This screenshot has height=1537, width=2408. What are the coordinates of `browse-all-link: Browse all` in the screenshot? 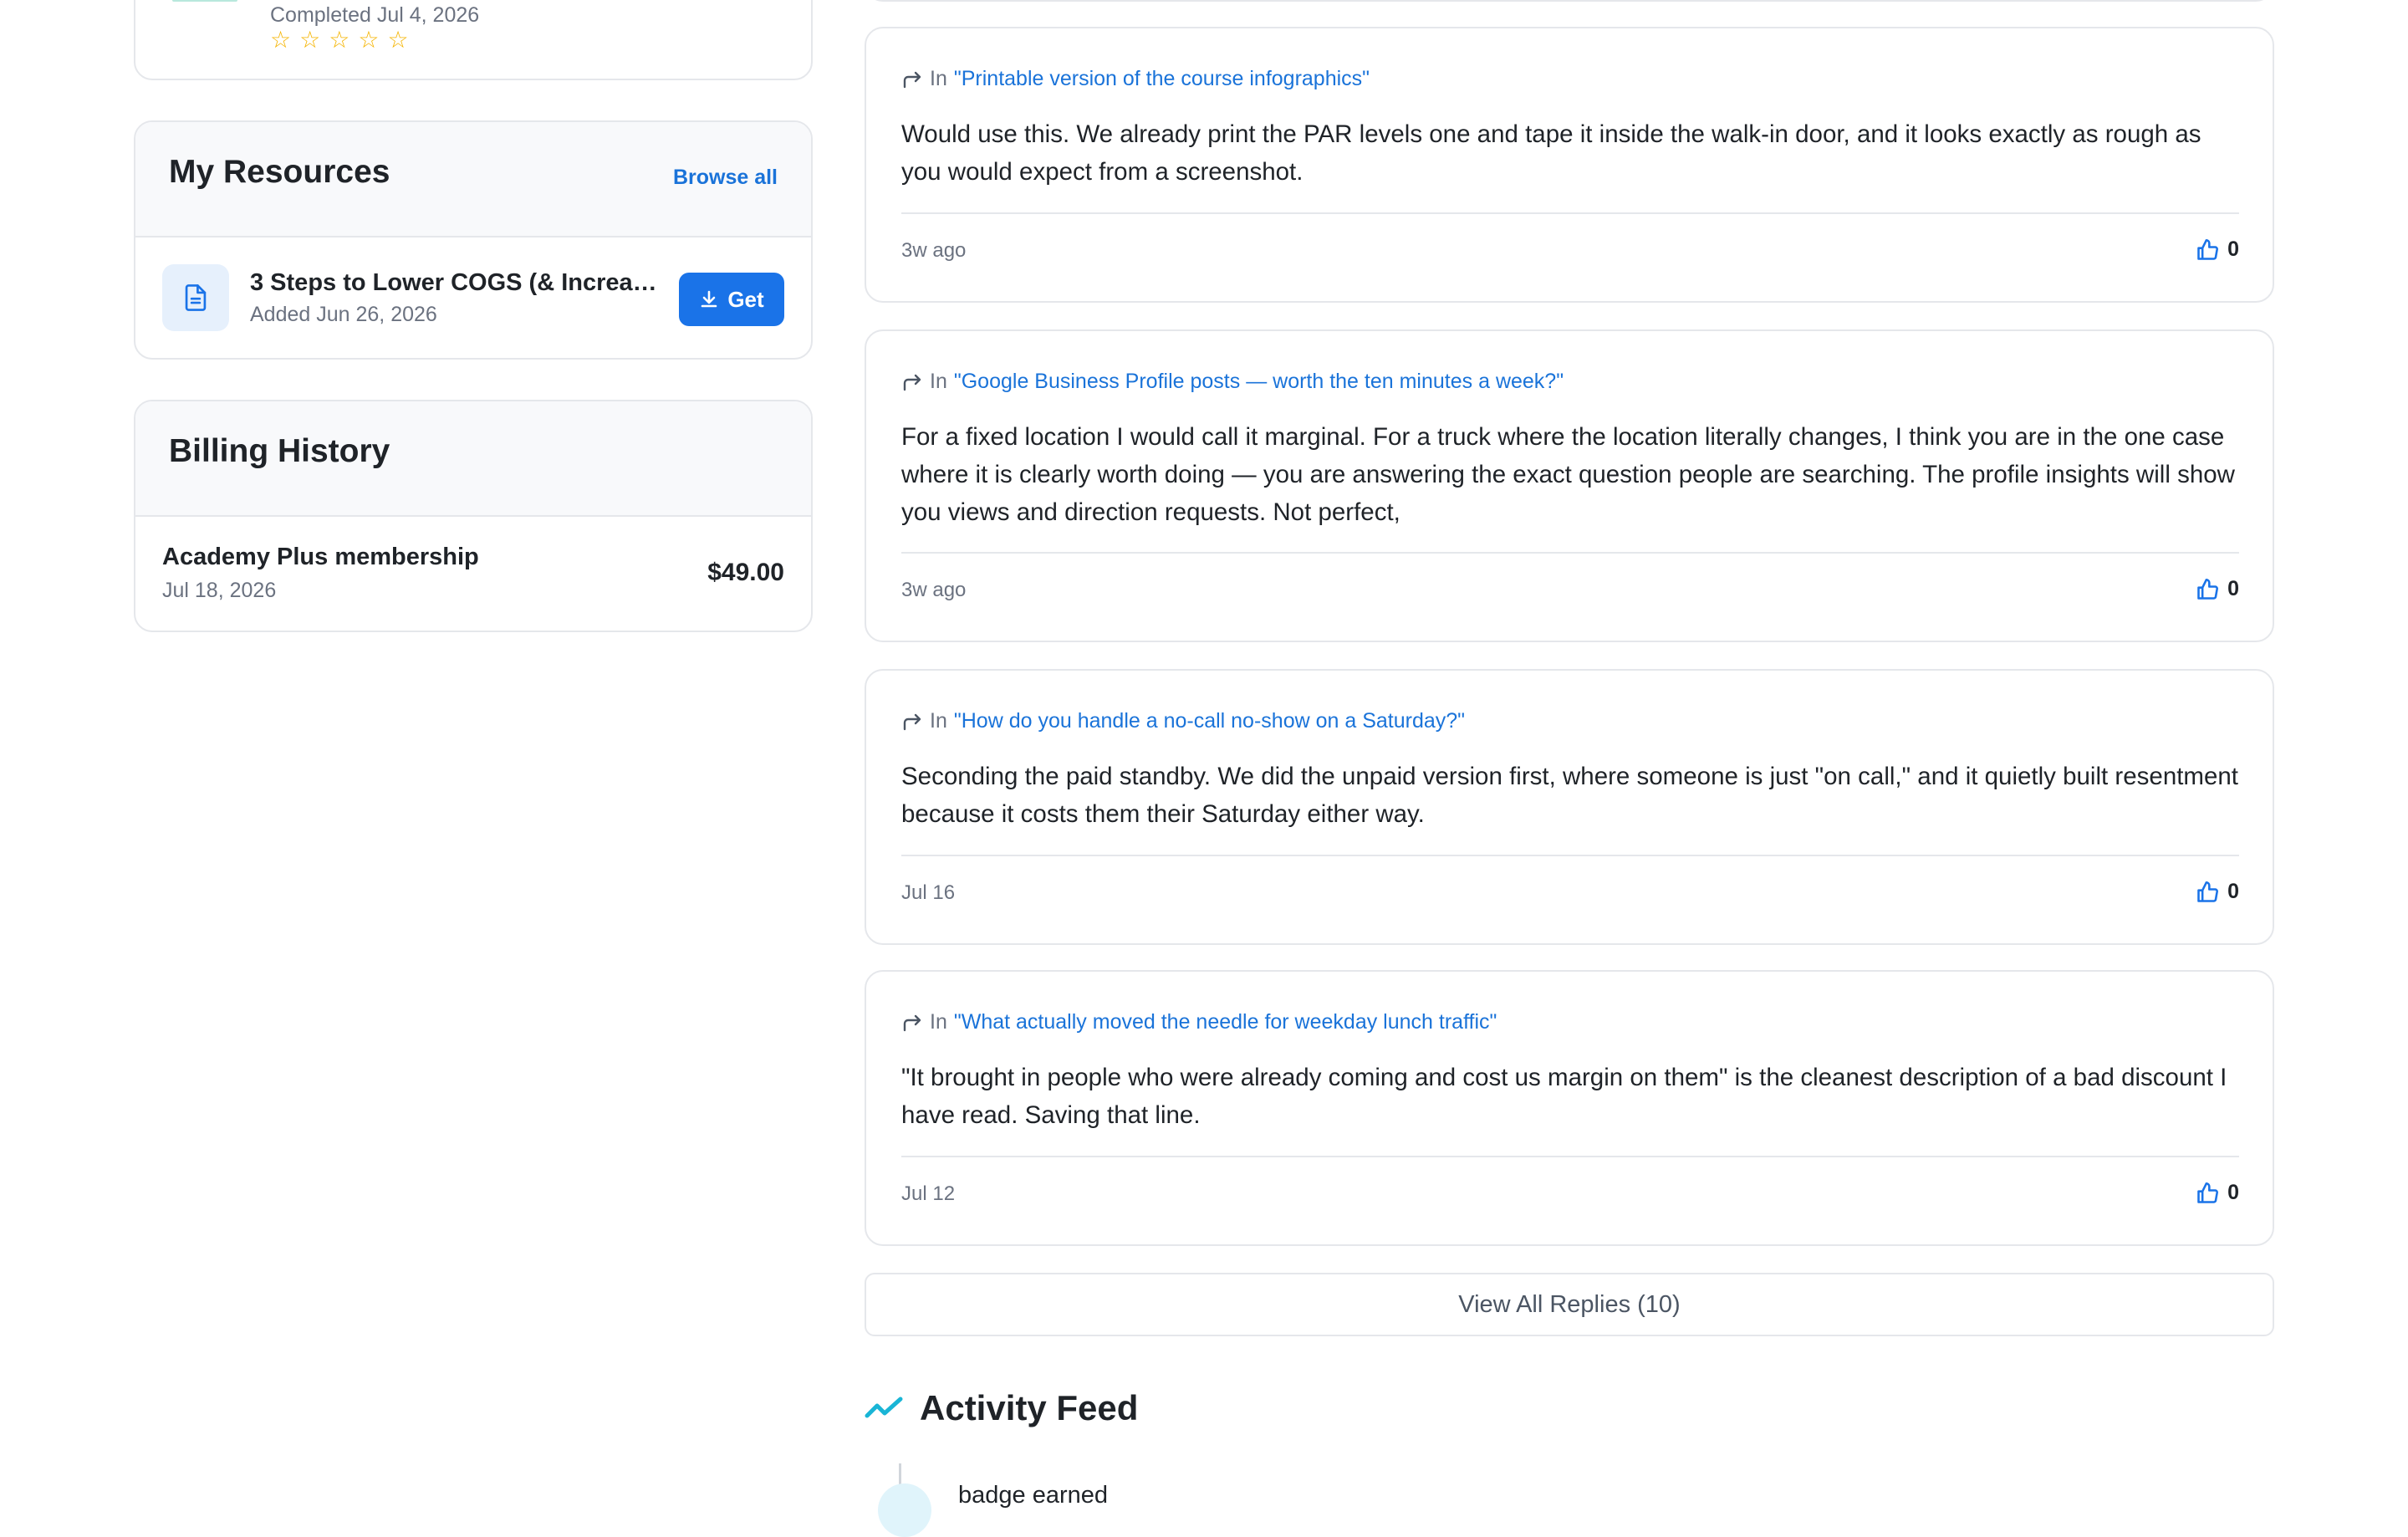 It's located at (726, 178).